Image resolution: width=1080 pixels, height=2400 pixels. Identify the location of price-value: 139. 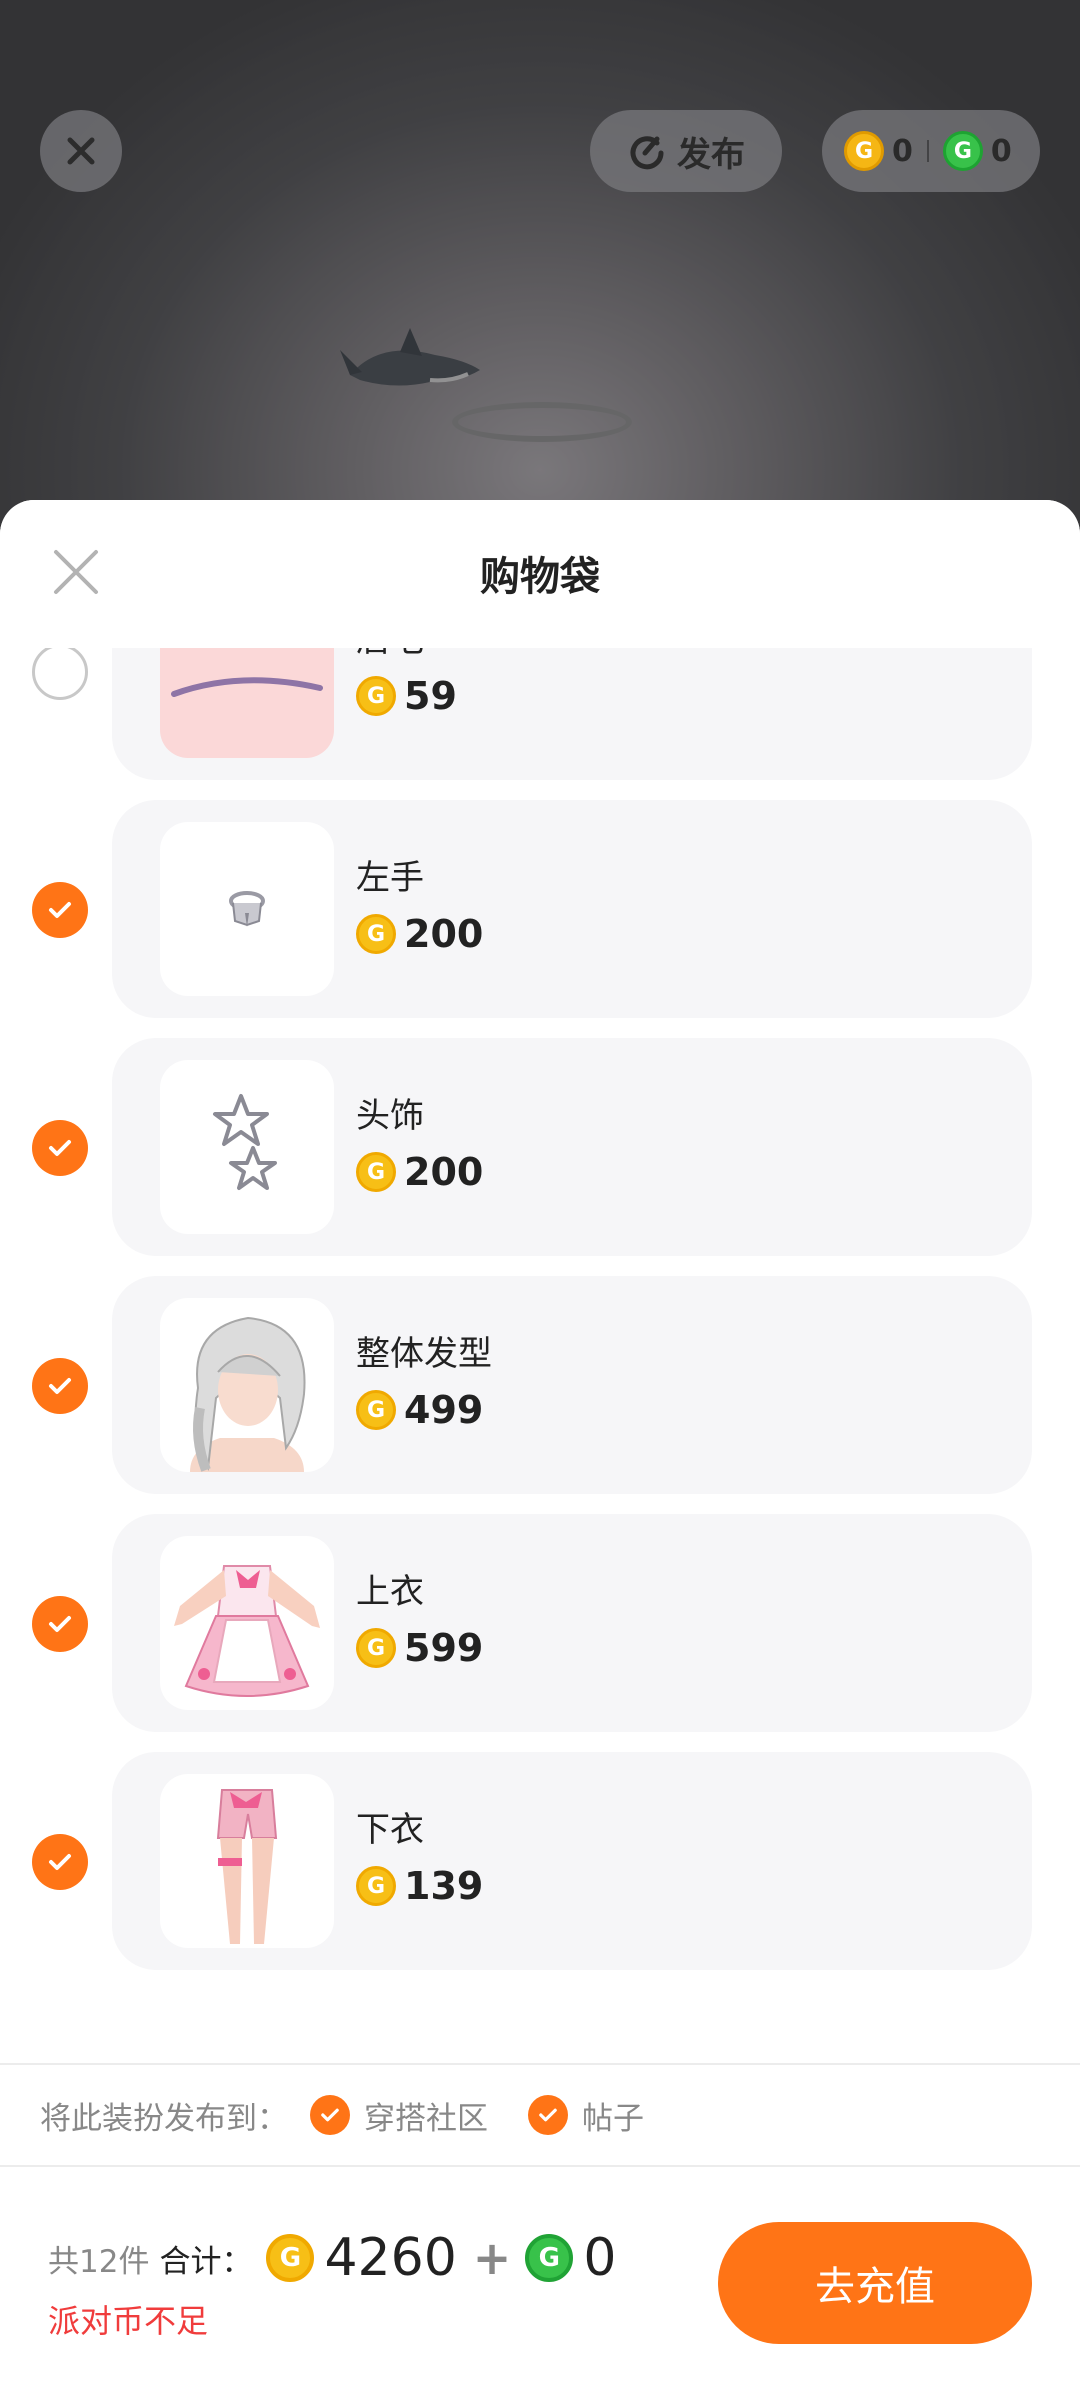
(444, 1886).